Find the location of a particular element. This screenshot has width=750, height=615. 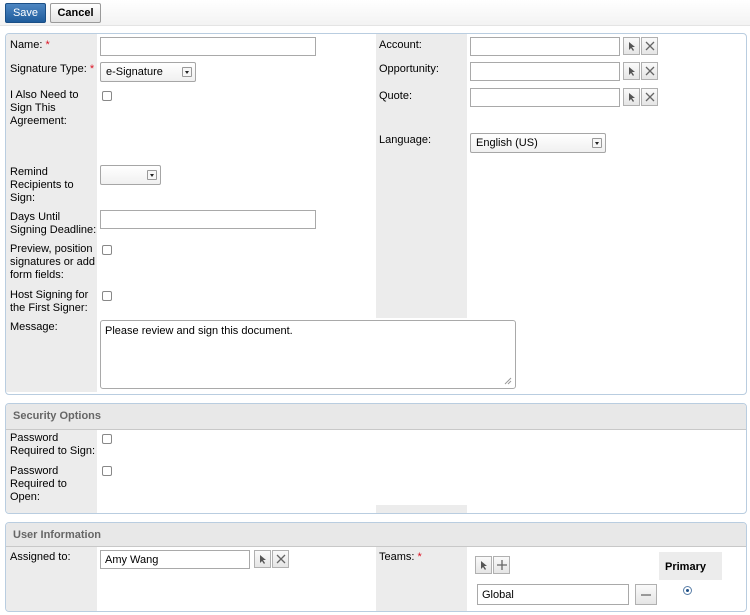

remind-select is located at coordinates (130, 175).